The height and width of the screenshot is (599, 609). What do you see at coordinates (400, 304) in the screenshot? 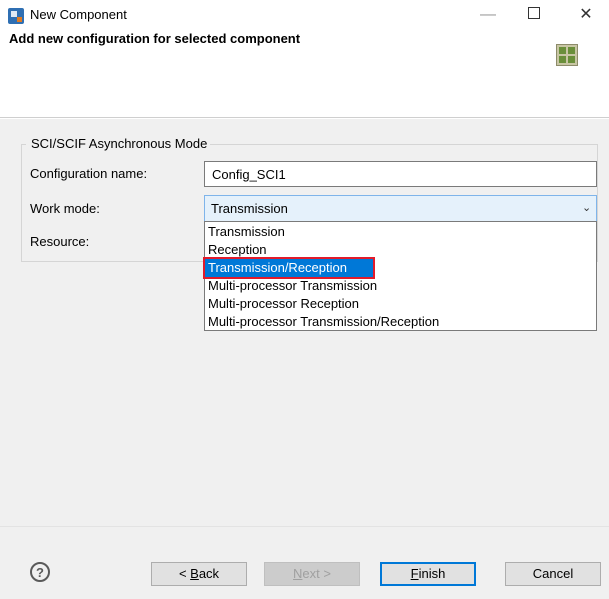
I see `dropdown-option-mp-reception: Multi-processor Reception` at bounding box center [400, 304].